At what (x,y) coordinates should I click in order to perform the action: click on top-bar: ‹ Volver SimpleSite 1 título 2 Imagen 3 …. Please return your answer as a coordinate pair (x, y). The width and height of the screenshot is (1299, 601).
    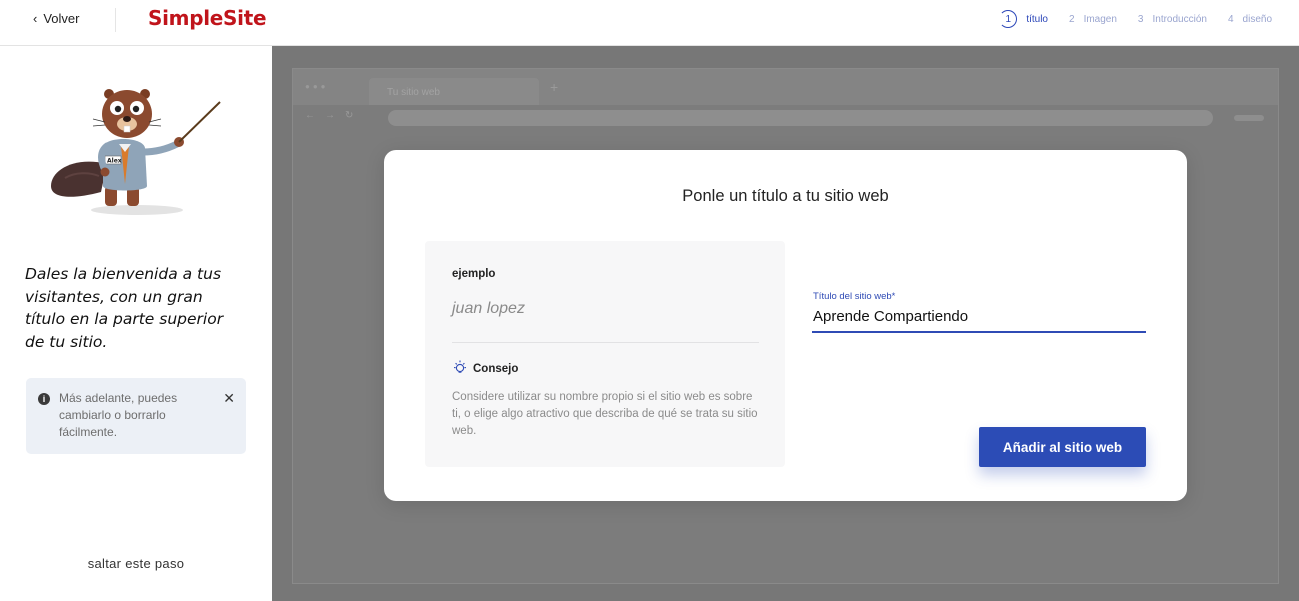
    Looking at the image, I should click on (649, 23).